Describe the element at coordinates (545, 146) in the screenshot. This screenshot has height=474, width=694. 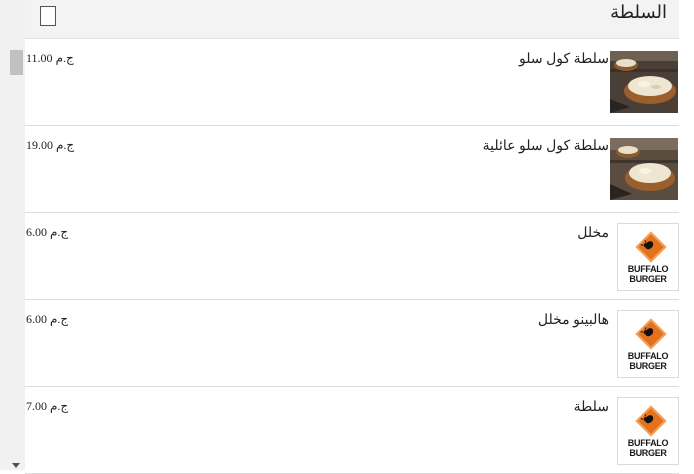
I see `item-name: سلطة كول سلو عائلية` at that location.